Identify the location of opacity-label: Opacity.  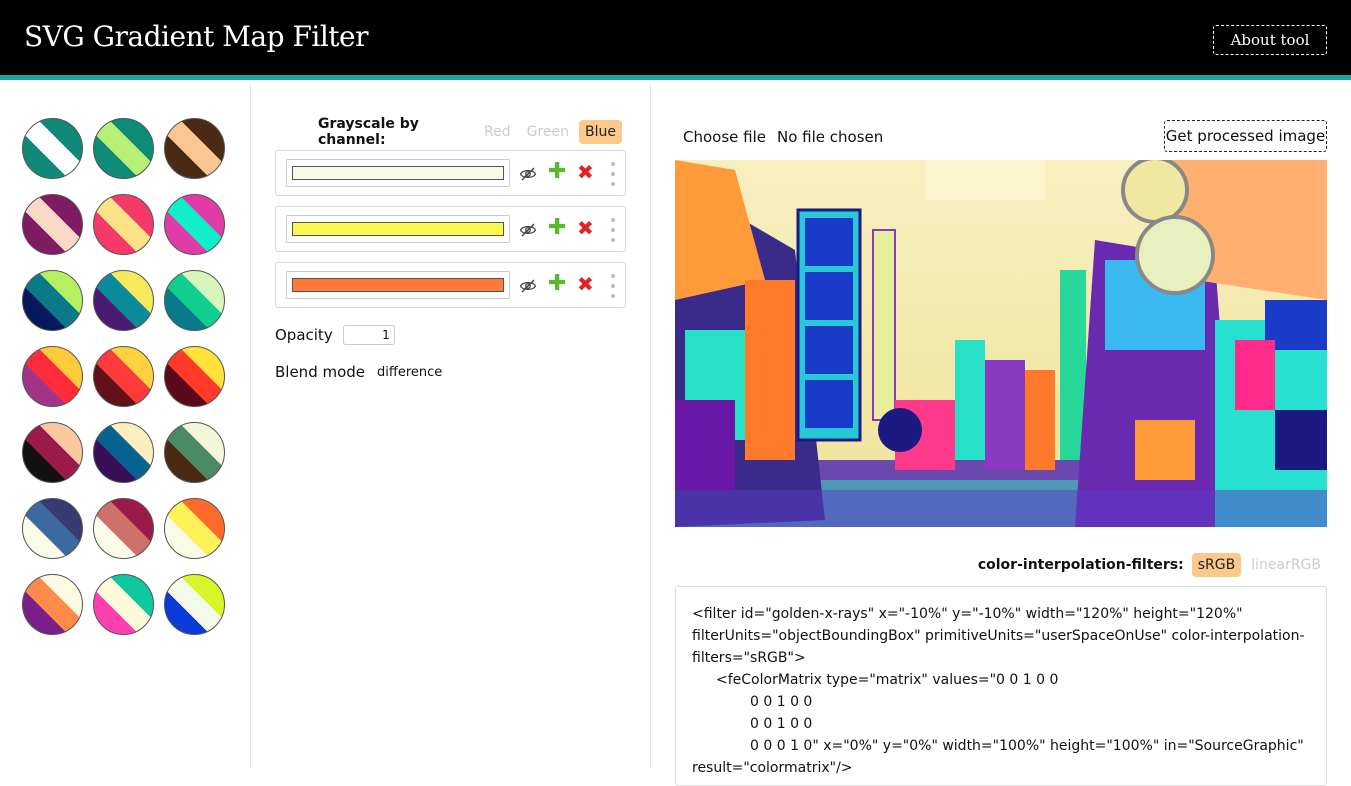
(304, 335).